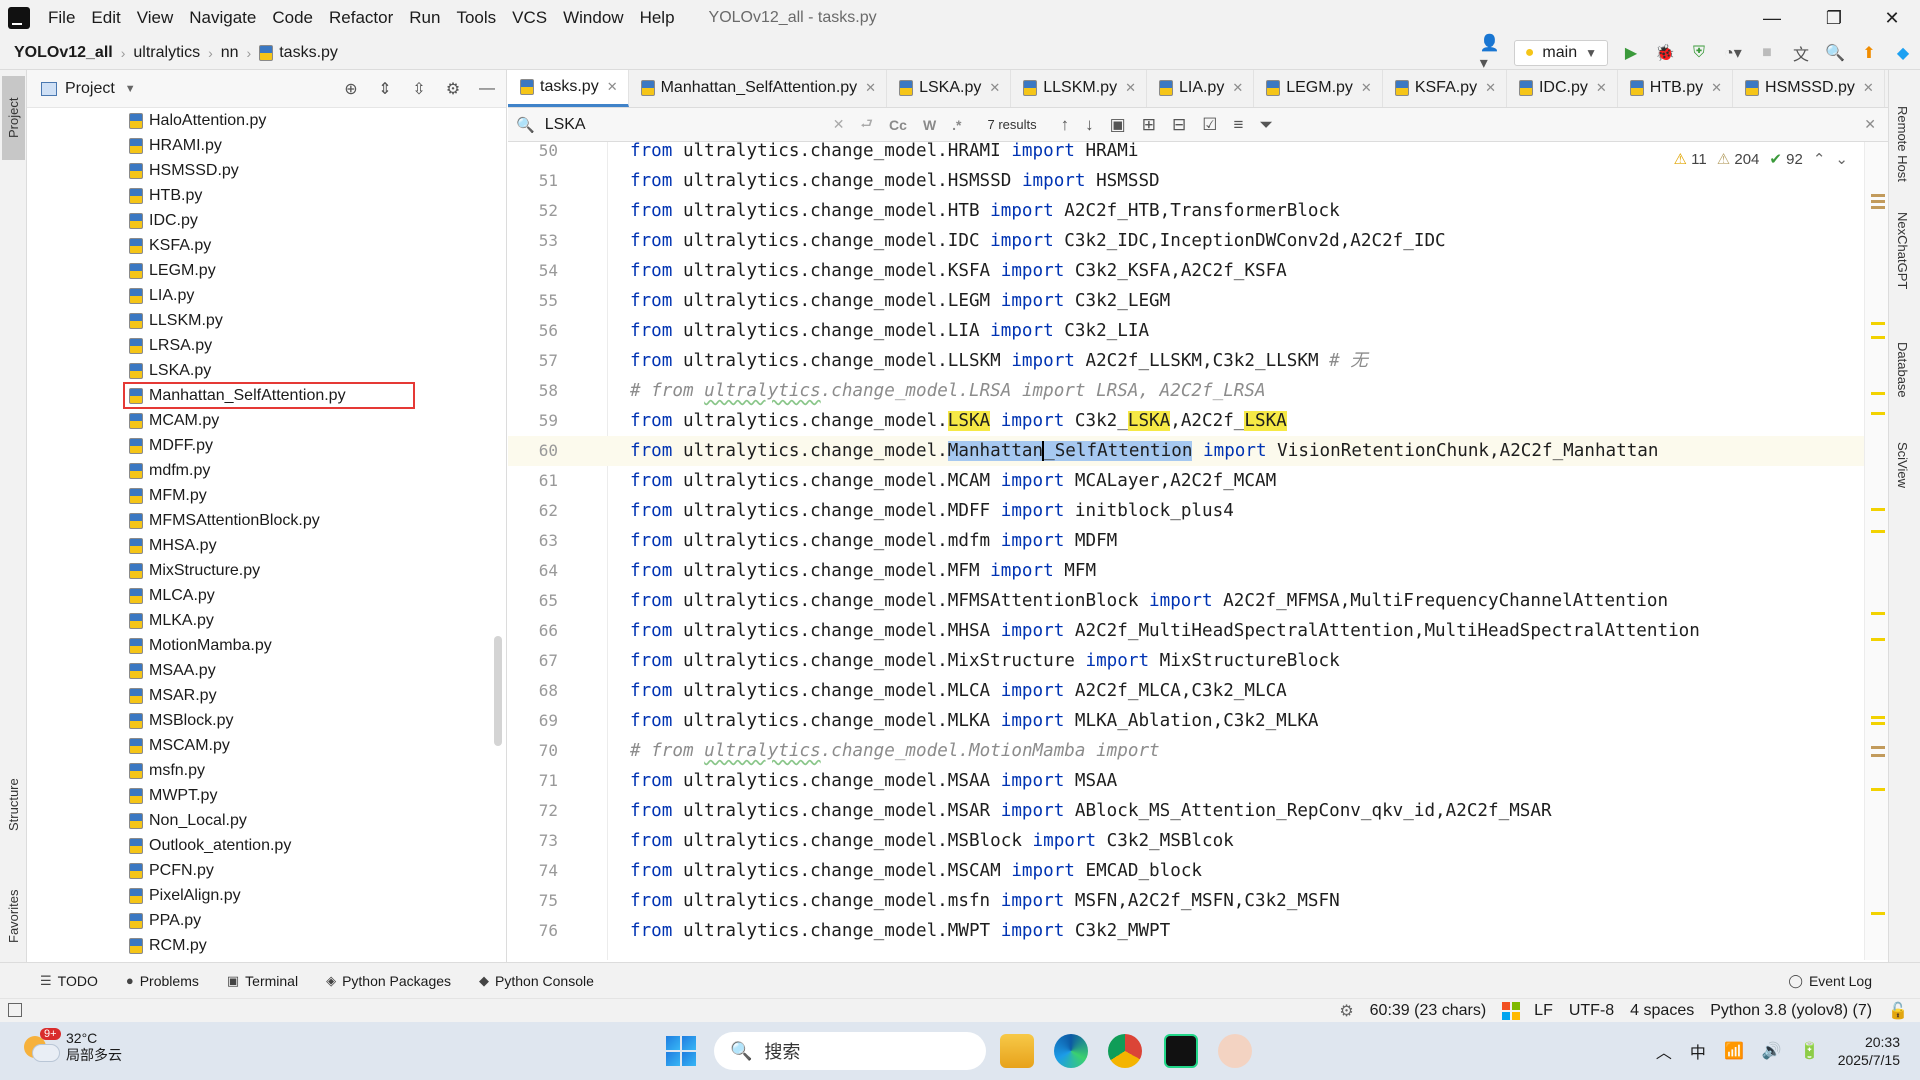 This screenshot has height=1080, width=1920. What do you see at coordinates (292, 18) in the screenshot?
I see `menu-code: Code` at bounding box center [292, 18].